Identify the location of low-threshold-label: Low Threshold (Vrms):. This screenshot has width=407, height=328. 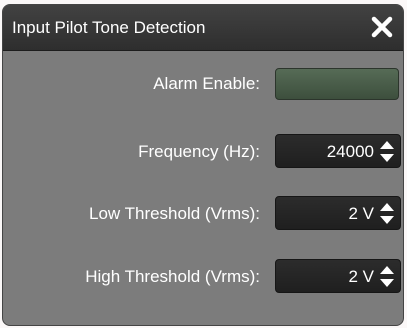
(174, 213).